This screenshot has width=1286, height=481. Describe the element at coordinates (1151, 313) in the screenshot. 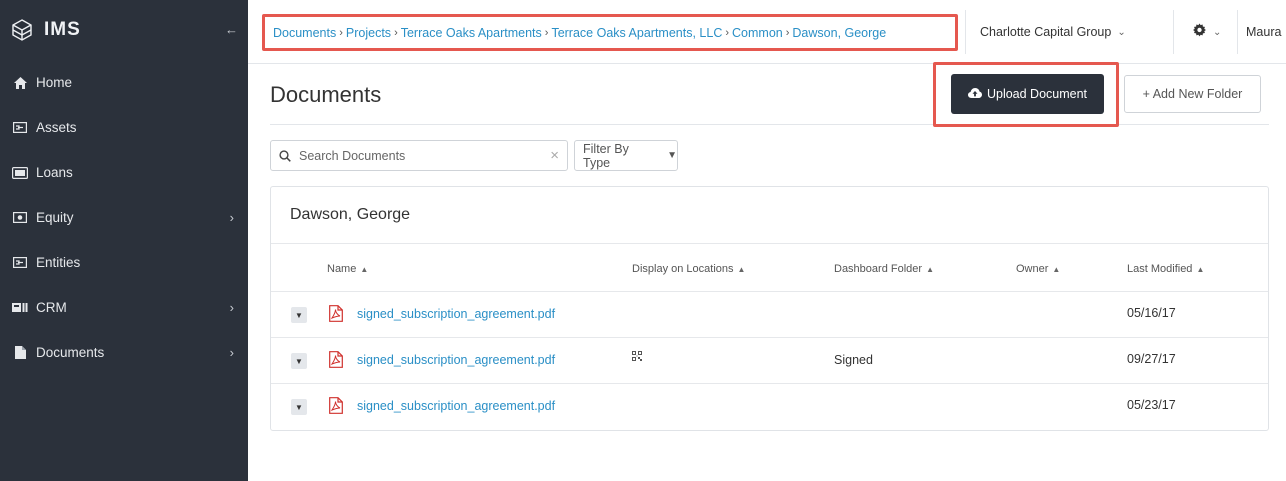

I see `last-modified-cell: 05/16/17` at that location.